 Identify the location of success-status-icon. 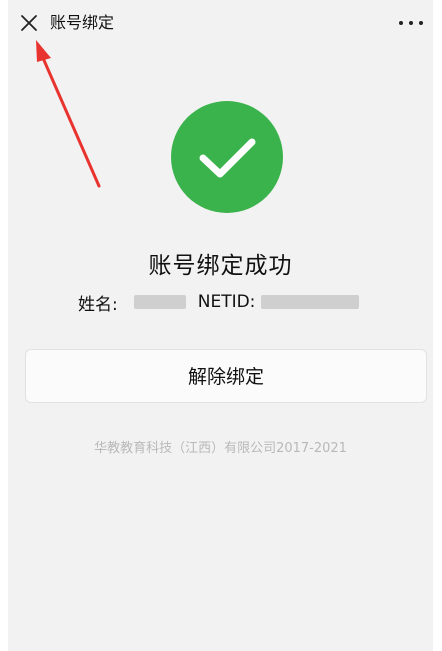
(227, 157).